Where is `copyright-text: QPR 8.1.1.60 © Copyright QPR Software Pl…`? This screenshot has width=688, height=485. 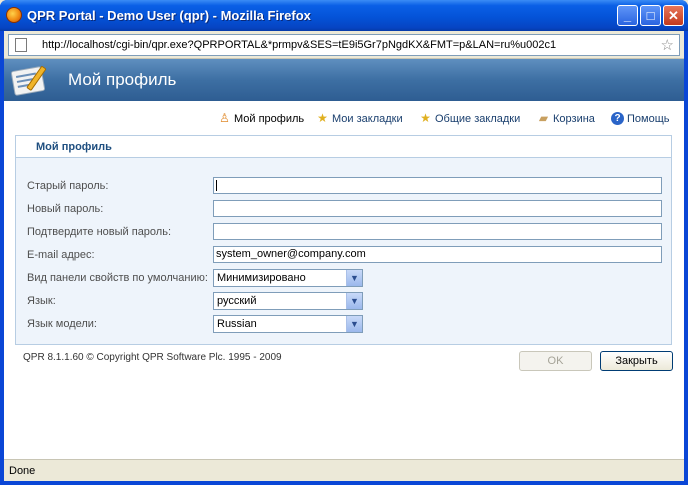 copyright-text: QPR 8.1.1.60 © Copyright QPR Software Pl… is located at coordinates (152, 357).